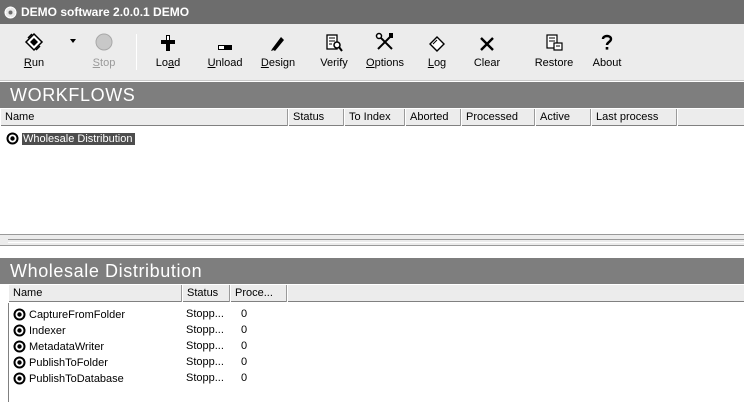 The image size is (744, 402). I want to click on restore-button: Restore, so click(554, 53).